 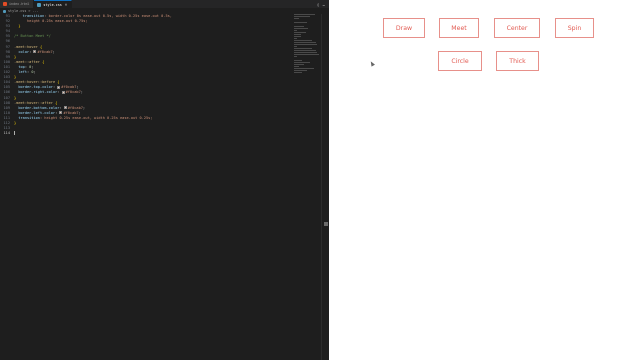 I want to click on code-token: color, so click(x=22, y=51).